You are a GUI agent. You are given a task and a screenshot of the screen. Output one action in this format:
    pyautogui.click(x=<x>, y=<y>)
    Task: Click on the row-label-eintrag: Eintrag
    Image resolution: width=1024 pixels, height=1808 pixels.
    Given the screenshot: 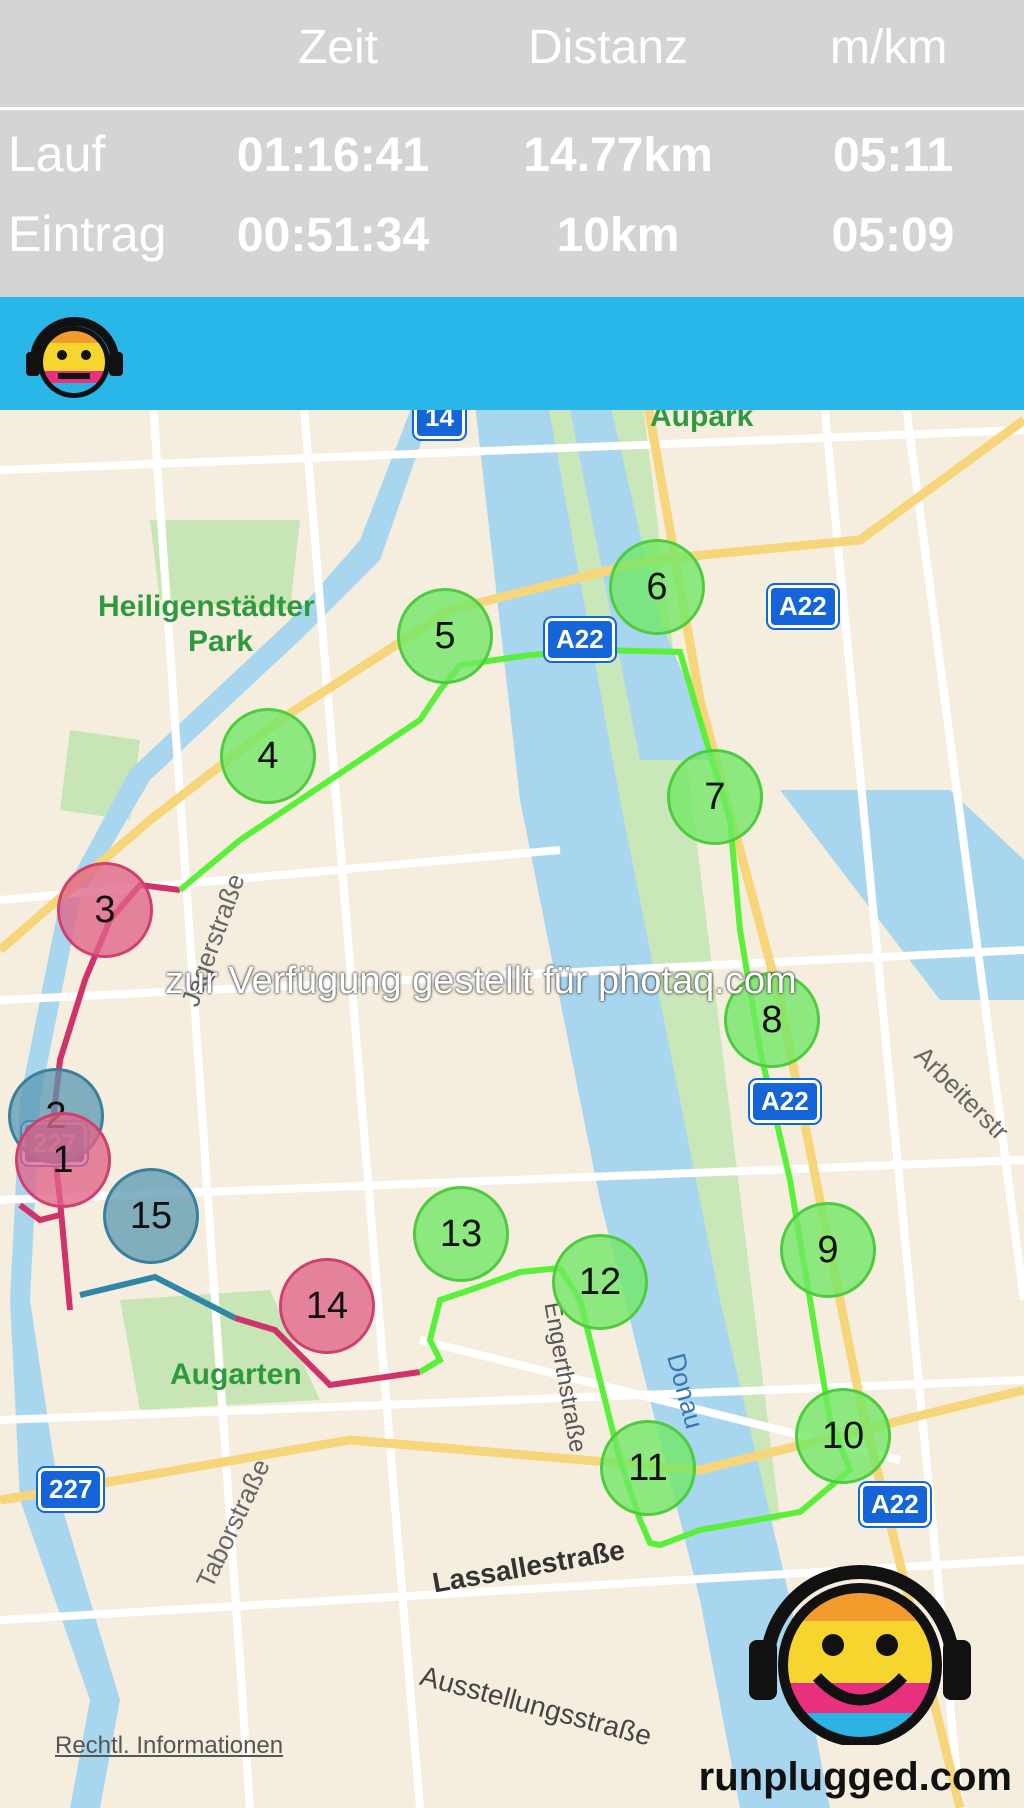 What is the action you would take?
    pyautogui.click(x=87, y=234)
    